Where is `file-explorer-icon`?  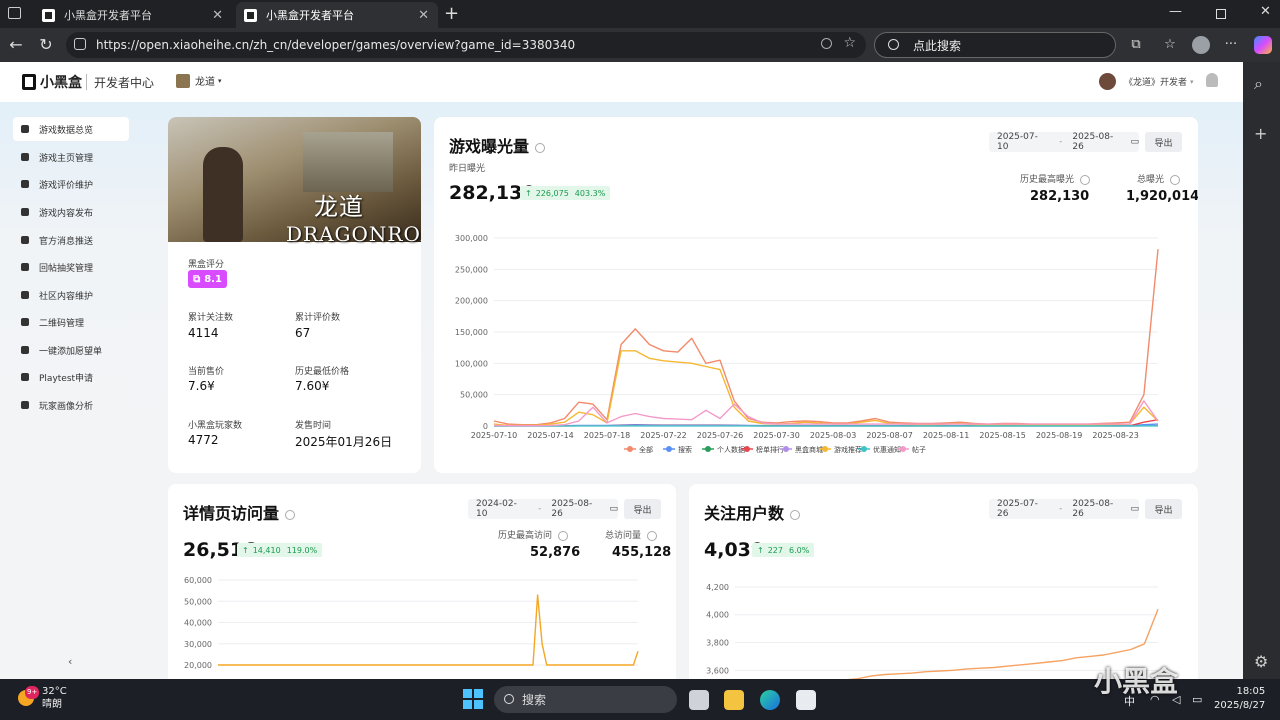 file-explorer-icon is located at coordinates (734, 700).